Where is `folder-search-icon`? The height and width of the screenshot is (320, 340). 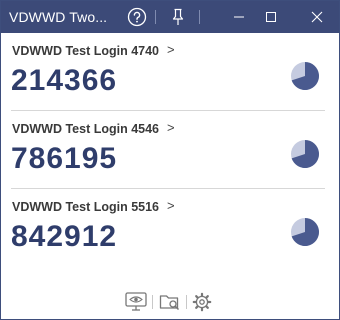
folder-search-icon is located at coordinates (170, 302).